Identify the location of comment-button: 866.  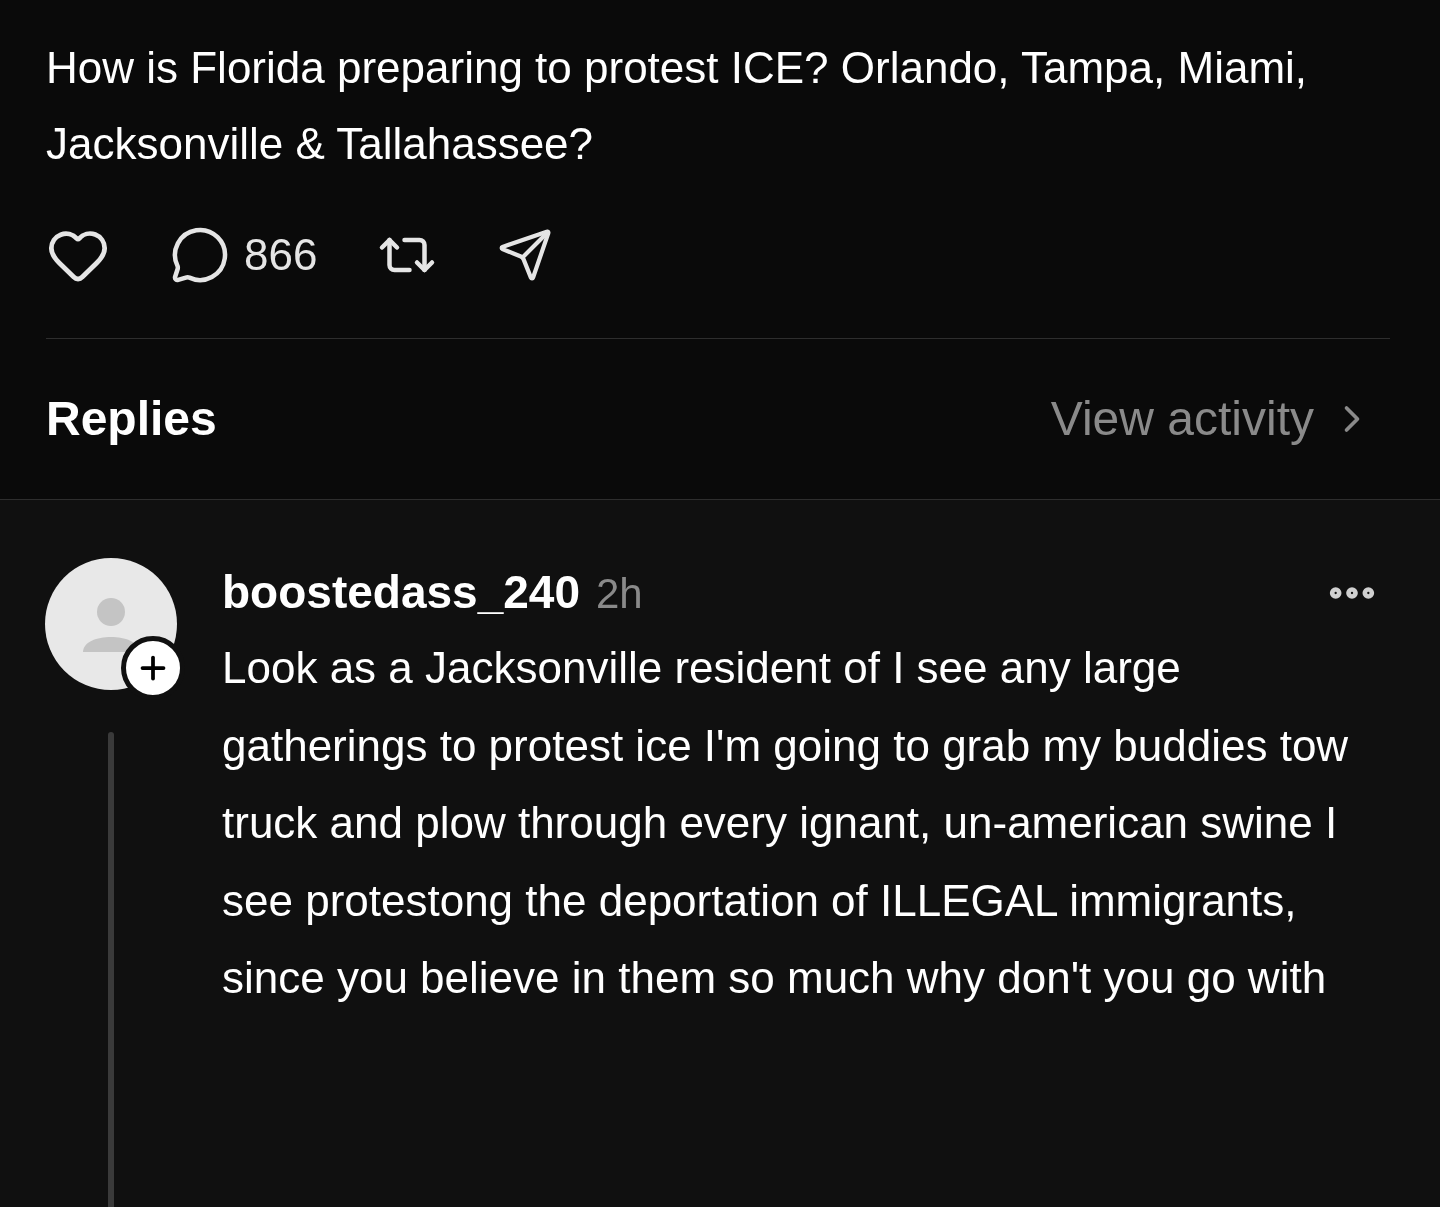
(244, 255).